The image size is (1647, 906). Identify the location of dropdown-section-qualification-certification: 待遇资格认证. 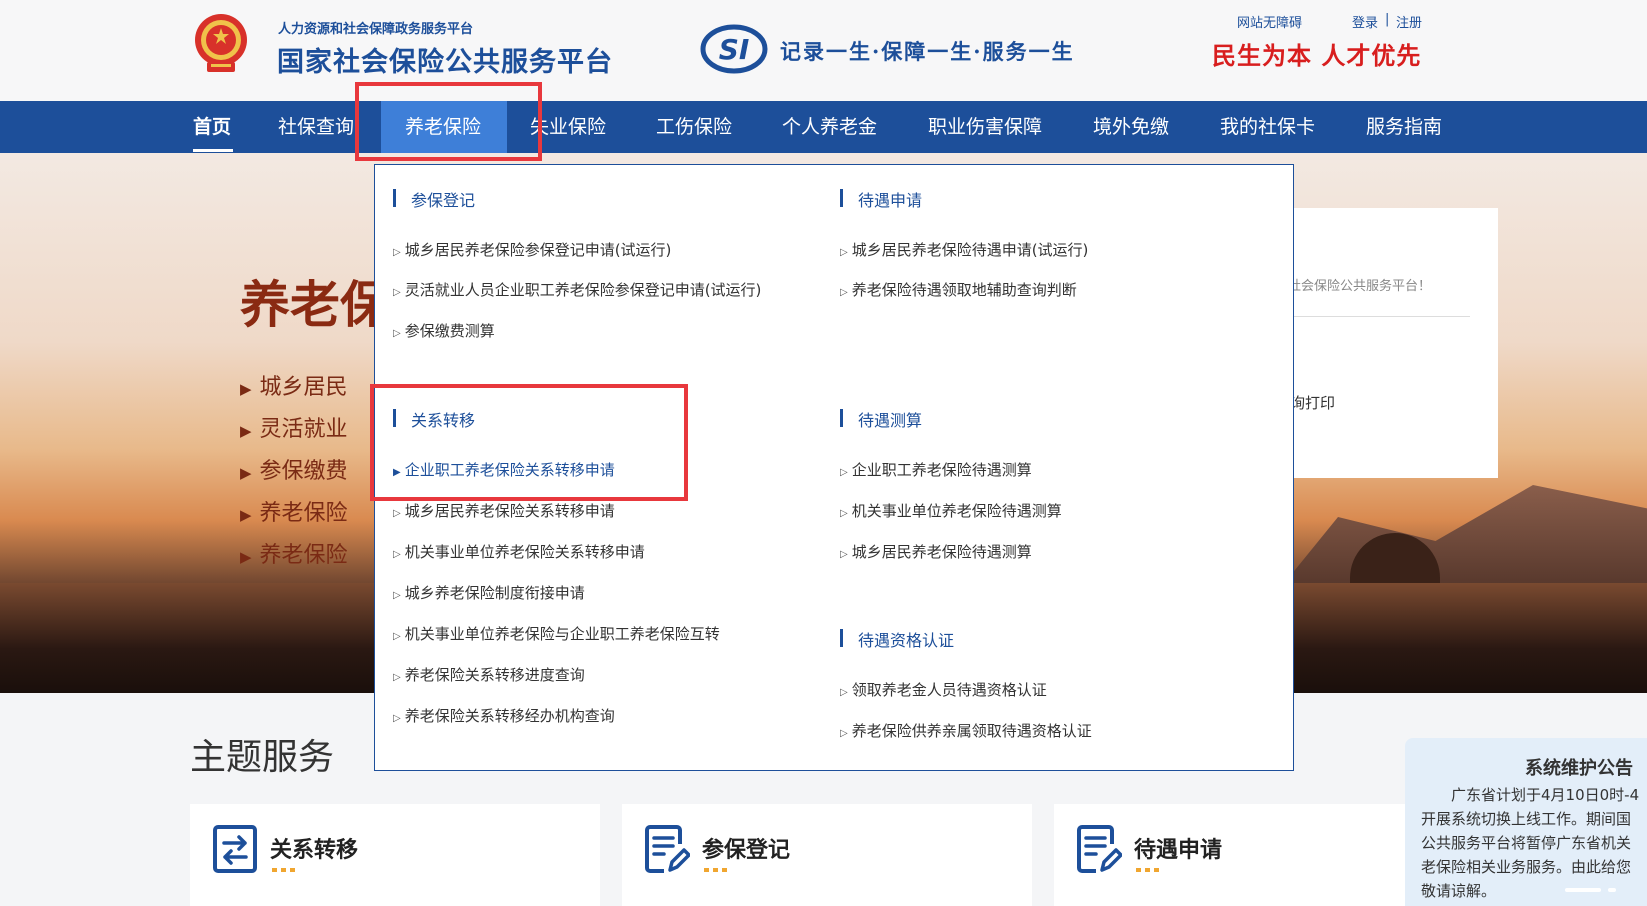
(897, 639).